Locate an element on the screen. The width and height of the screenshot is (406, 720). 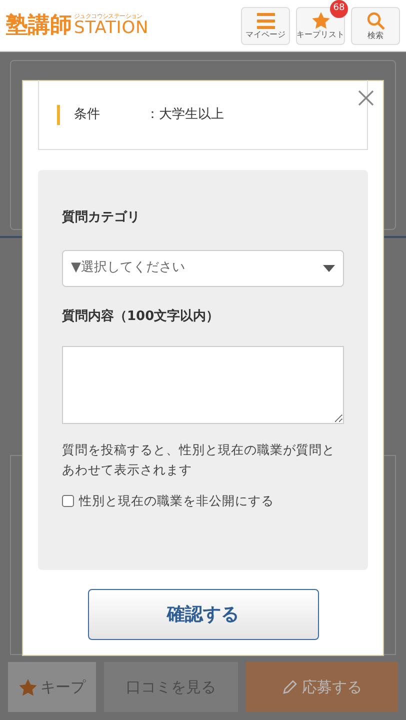
header-button: 検索 is located at coordinates (375, 25).